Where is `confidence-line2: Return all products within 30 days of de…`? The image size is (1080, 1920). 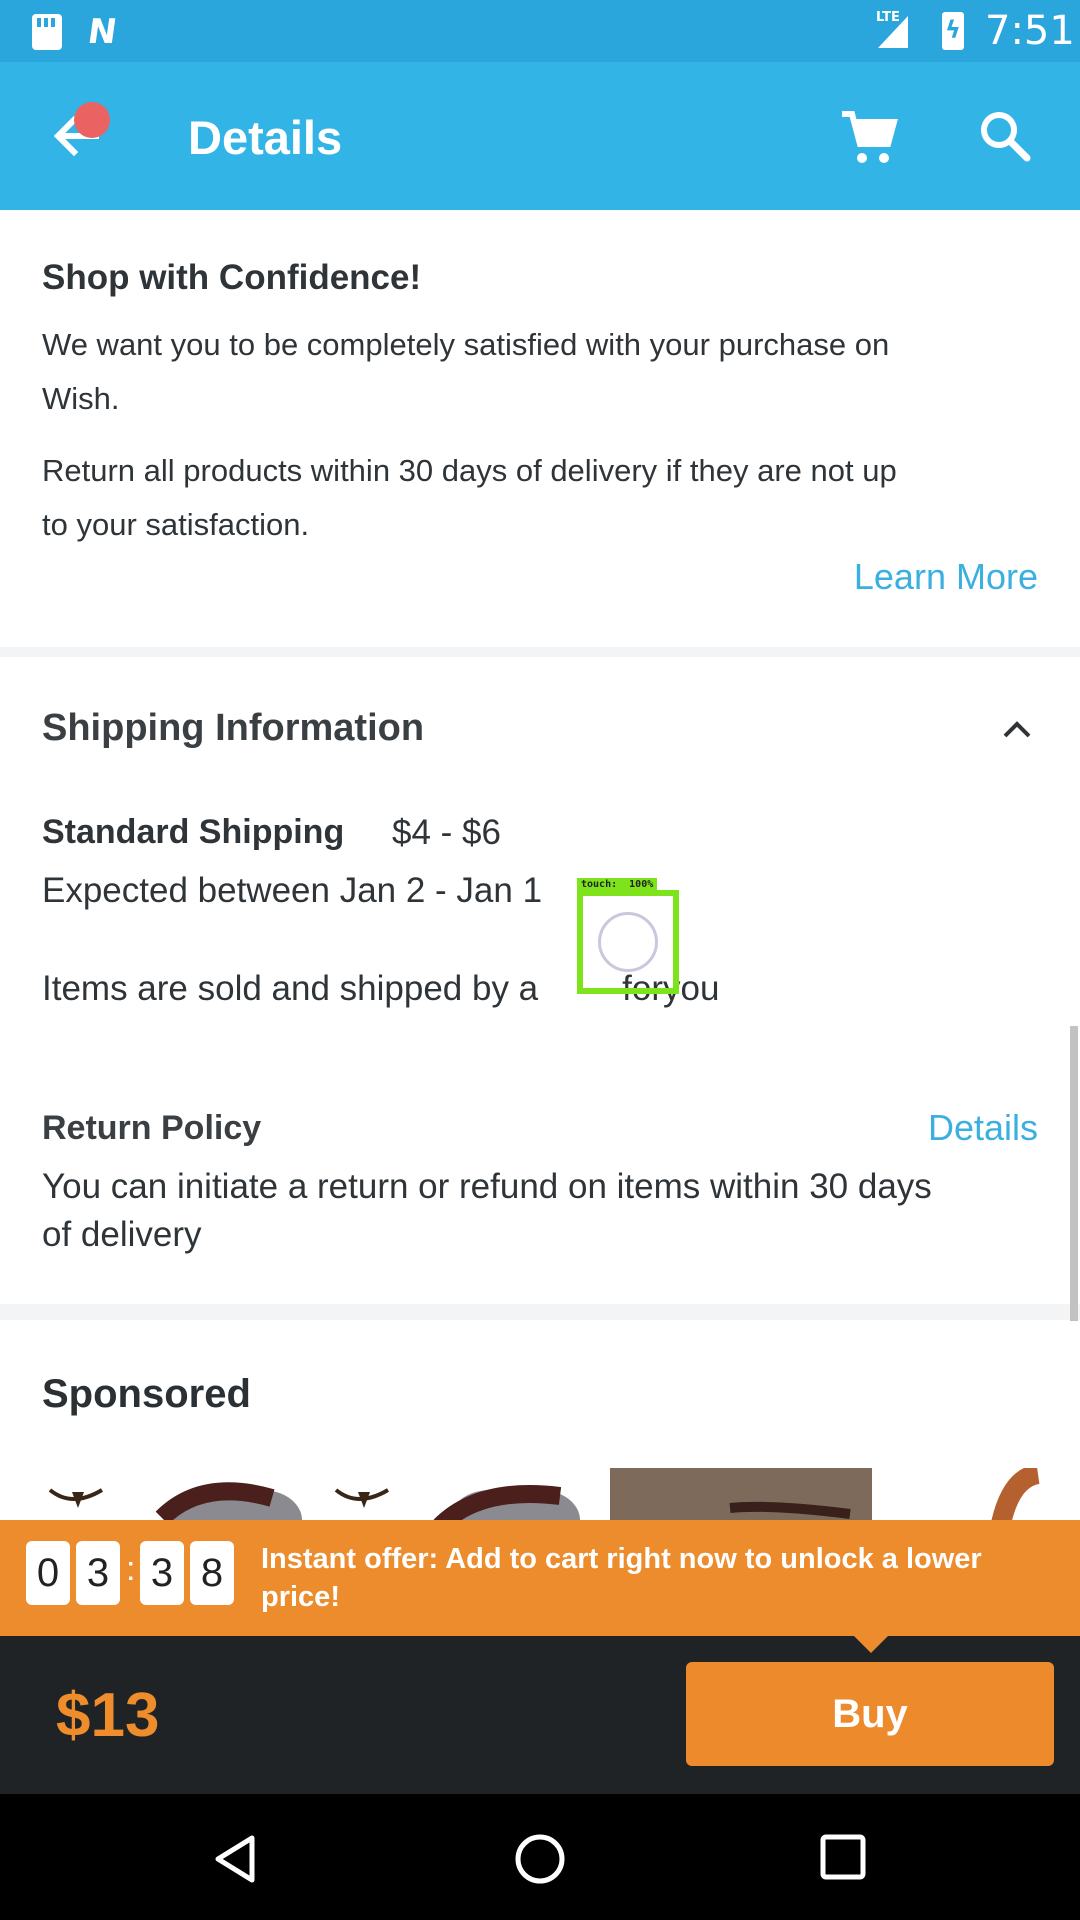
confidence-line2: Return all products within 30 days of de… is located at coordinates (469, 470).